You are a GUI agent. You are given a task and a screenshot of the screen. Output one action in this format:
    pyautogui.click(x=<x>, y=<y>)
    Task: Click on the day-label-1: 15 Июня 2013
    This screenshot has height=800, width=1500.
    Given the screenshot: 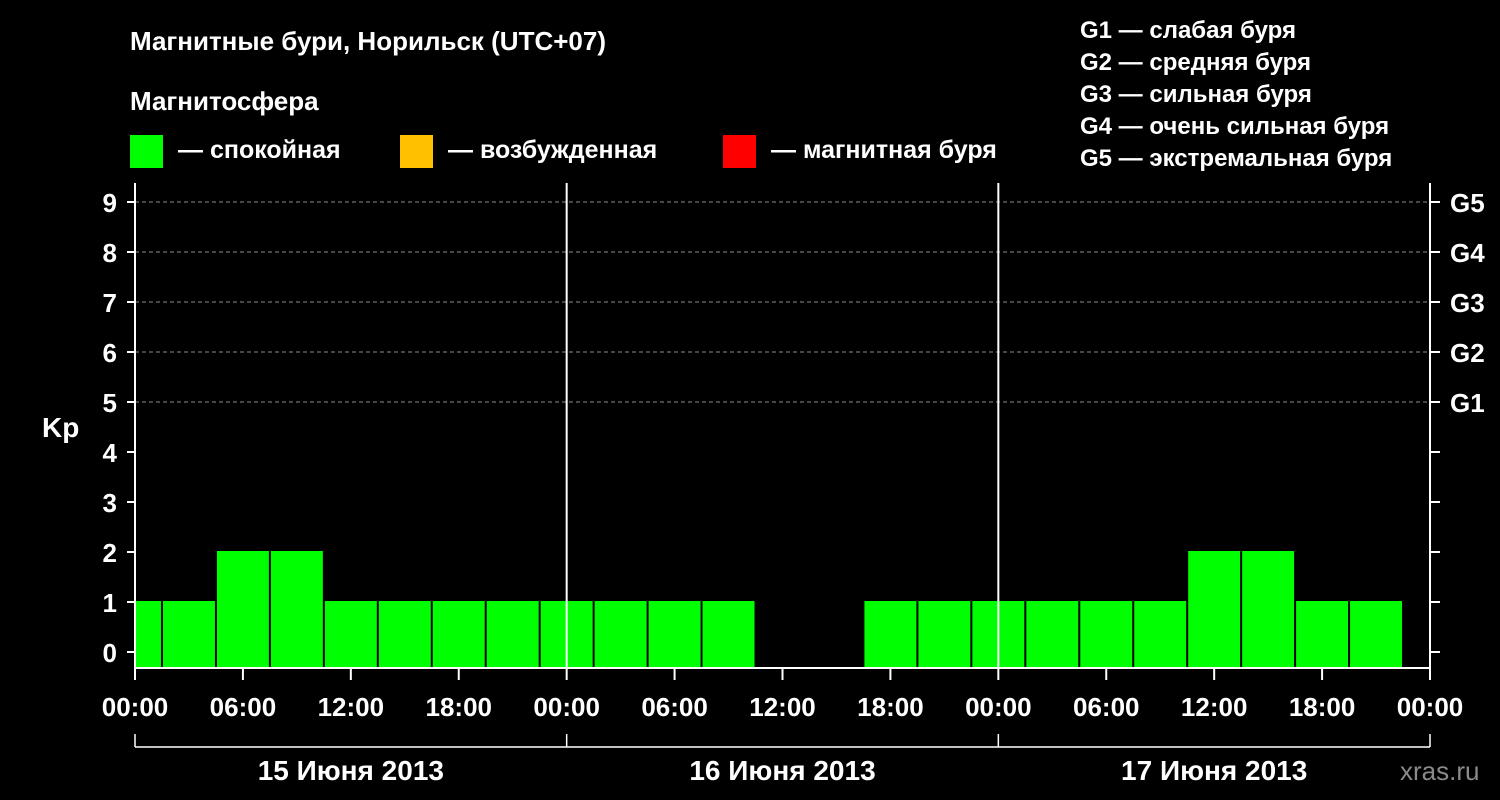 What is the action you would take?
    pyautogui.click(x=351, y=770)
    